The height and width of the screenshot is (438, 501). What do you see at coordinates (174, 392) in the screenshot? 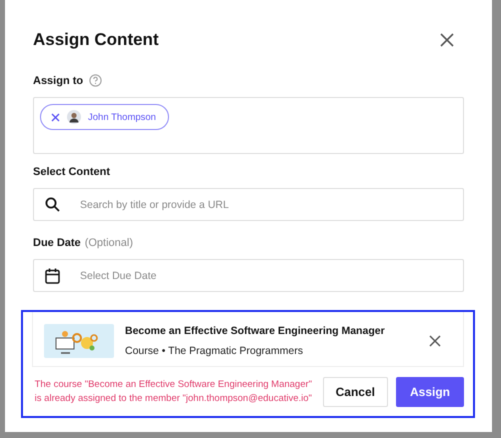
I see `error-message: The course "Become an Effective Software Engineering Manager" is already assigned to the member "john.thompson@educative.io"` at bounding box center [174, 392].